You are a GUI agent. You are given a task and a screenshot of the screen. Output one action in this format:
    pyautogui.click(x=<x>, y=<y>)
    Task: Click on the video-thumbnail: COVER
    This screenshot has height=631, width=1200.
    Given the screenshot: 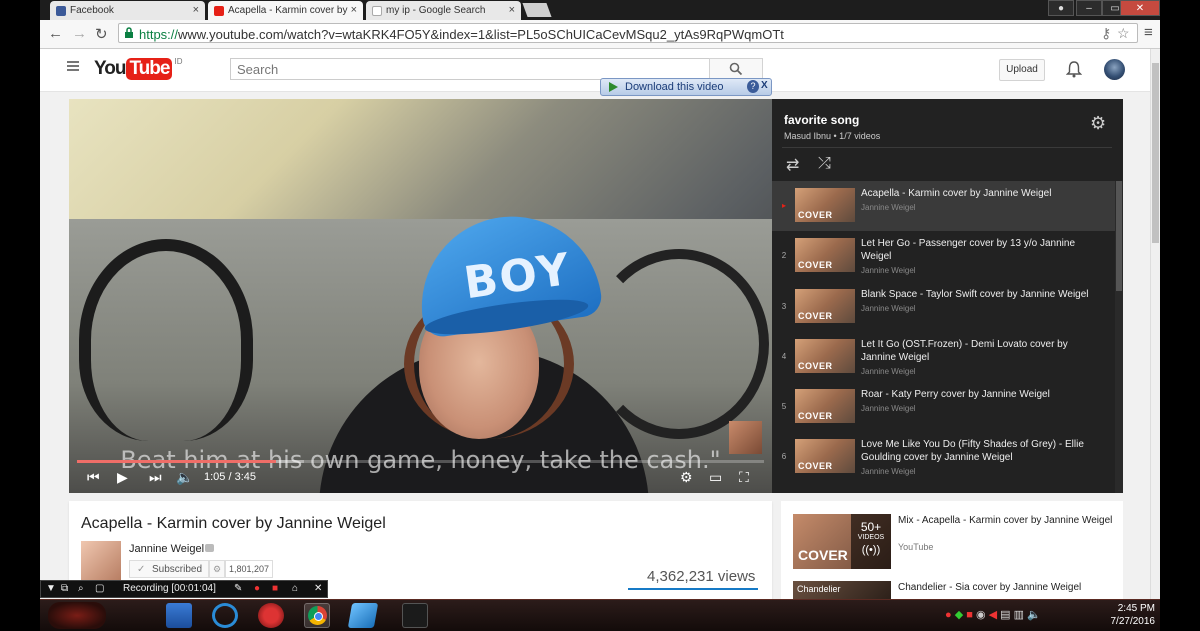 What is the action you would take?
    pyautogui.click(x=825, y=356)
    